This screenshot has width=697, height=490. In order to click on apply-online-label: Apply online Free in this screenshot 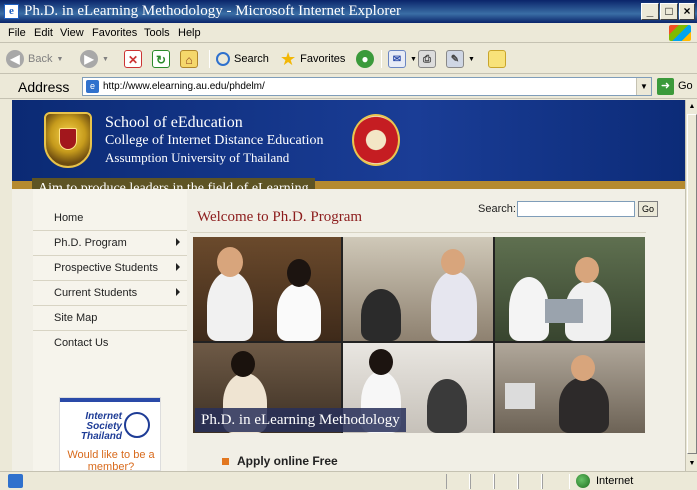, I will do `click(287, 461)`.